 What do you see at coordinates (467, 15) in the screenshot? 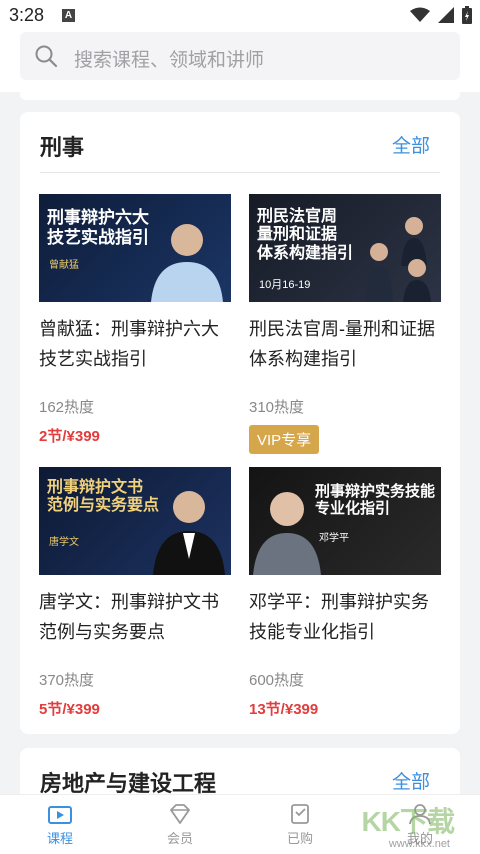
I see `battery-icon` at bounding box center [467, 15].